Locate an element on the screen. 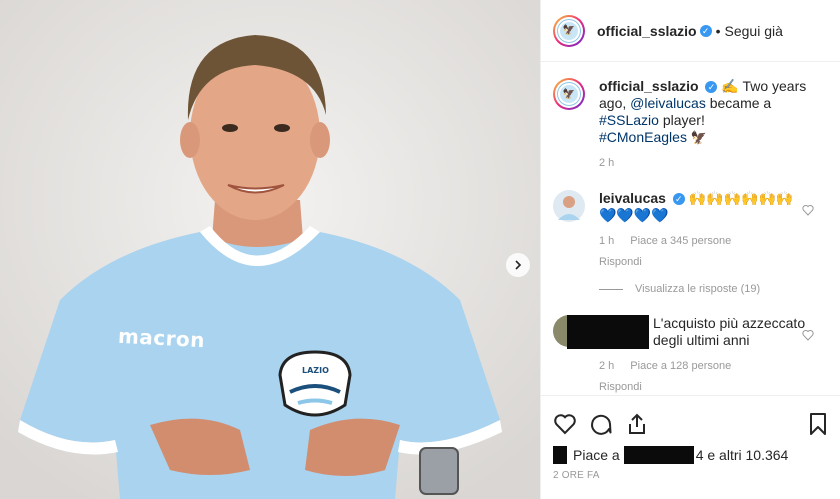 This screenshot has height=499, width=840. post-actions: Piace a 4 e altri 10.364 2 ORE FA is located at coordinates (690, 438).